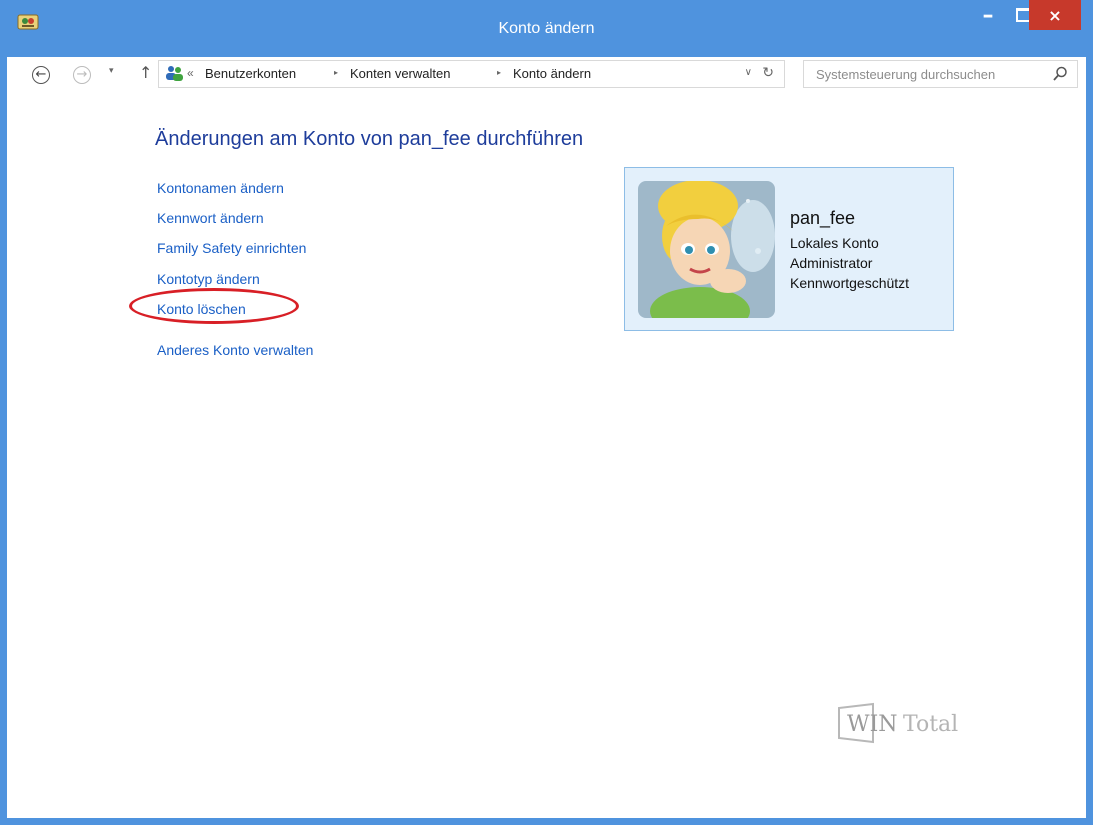 The height and width of the screenshot is (825, 1093). I want to click on forward-button: →, so click(82, 75).